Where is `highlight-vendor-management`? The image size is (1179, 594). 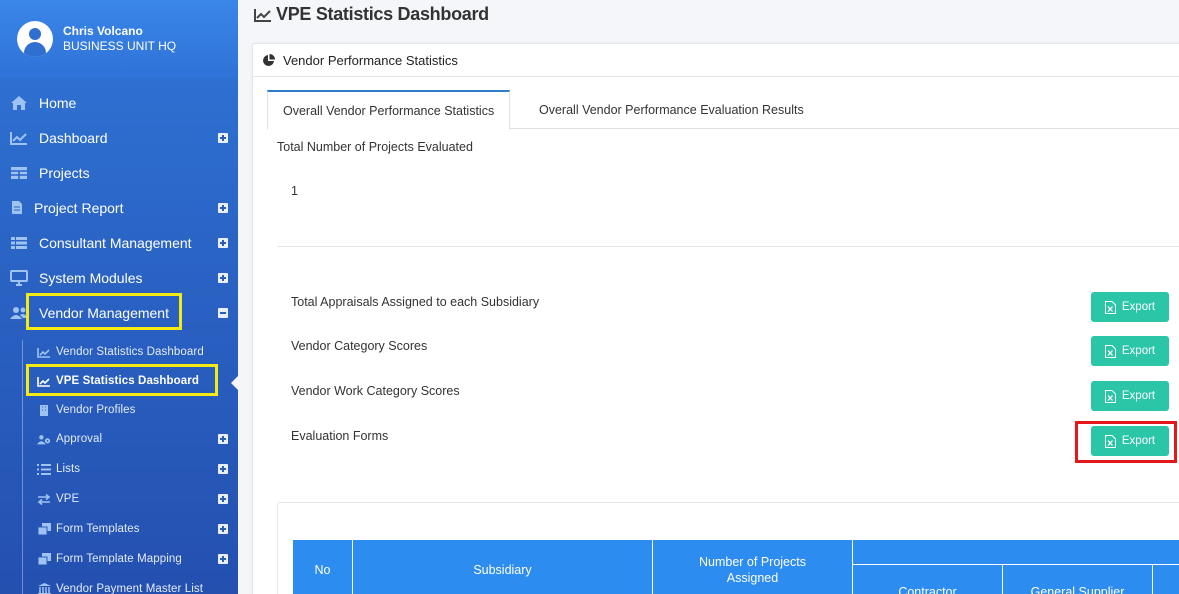 highlight-vendor-management is located at coordinates (104, 311).